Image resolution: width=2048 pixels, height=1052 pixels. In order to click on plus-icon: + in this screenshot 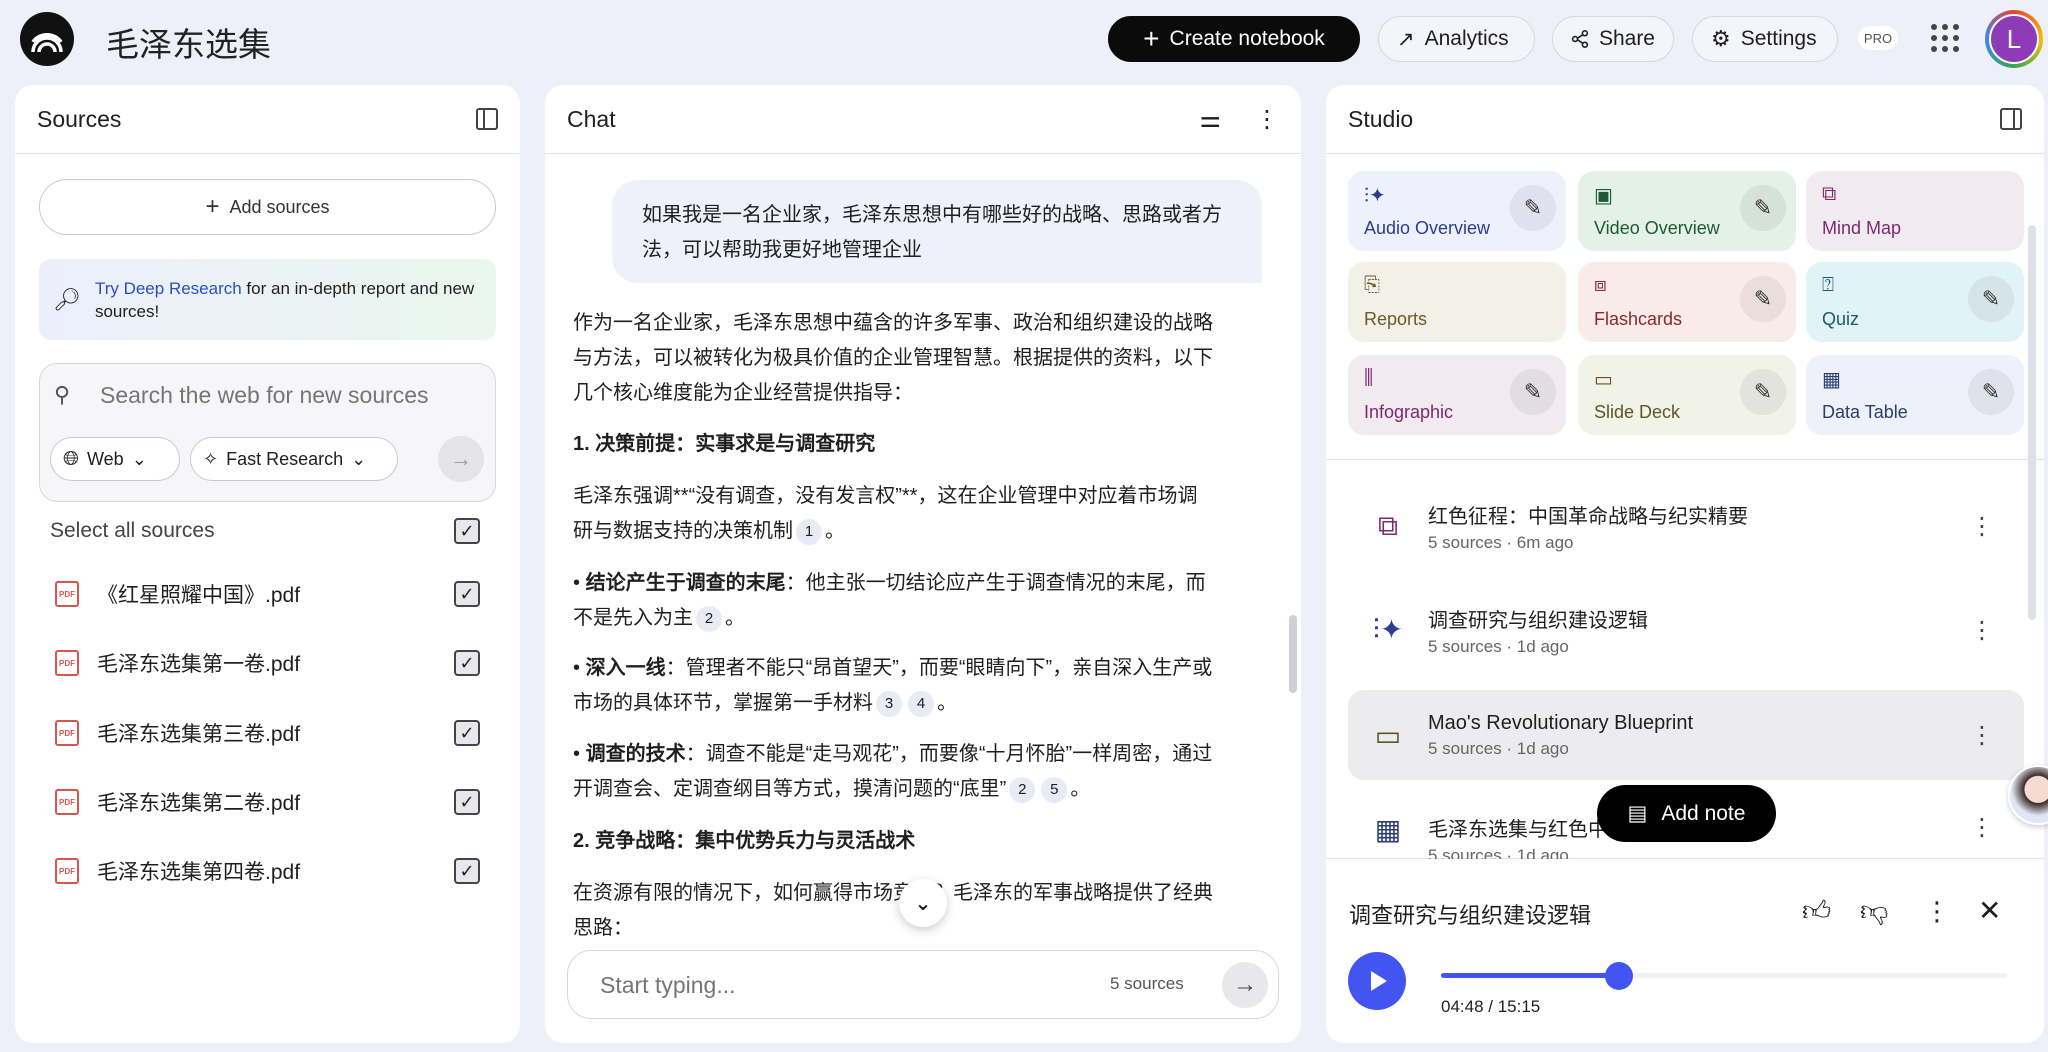, I will do `click(1151, 38)`.